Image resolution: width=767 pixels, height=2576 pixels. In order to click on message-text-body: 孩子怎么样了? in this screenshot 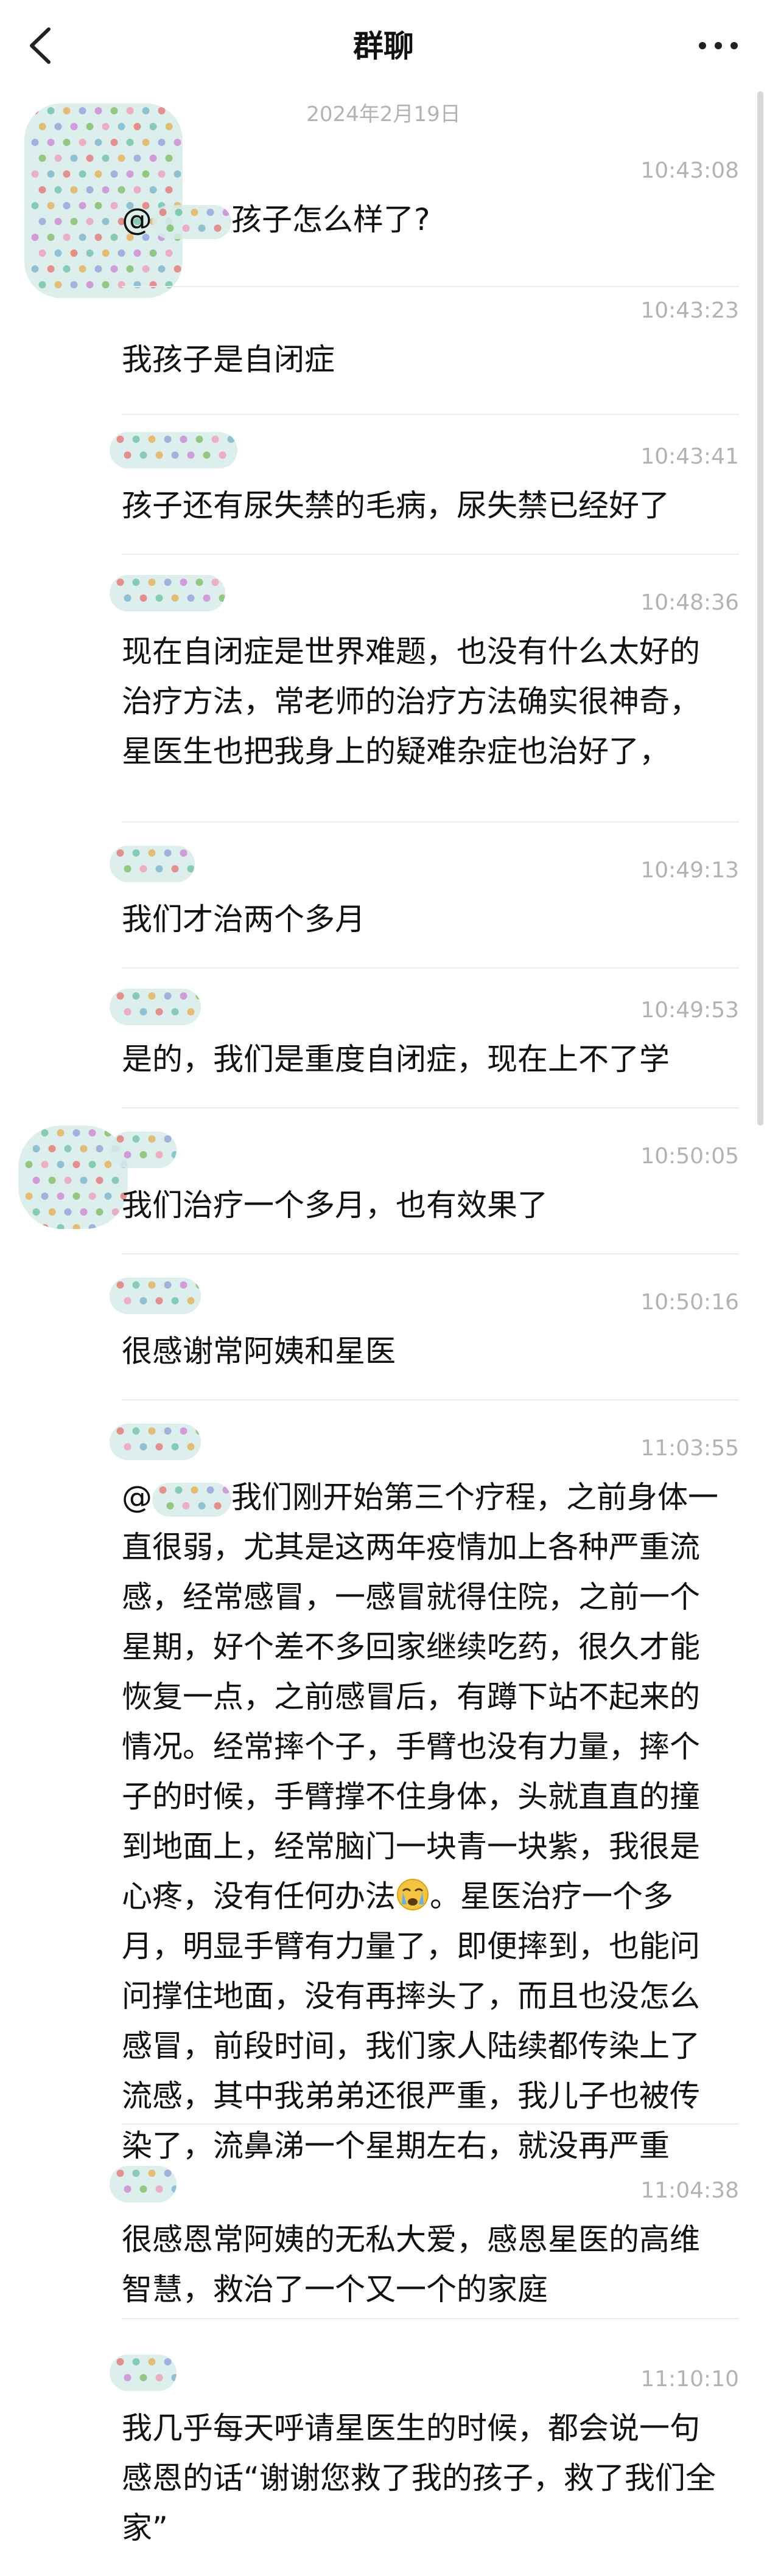, I will do `click(330, 219)`.